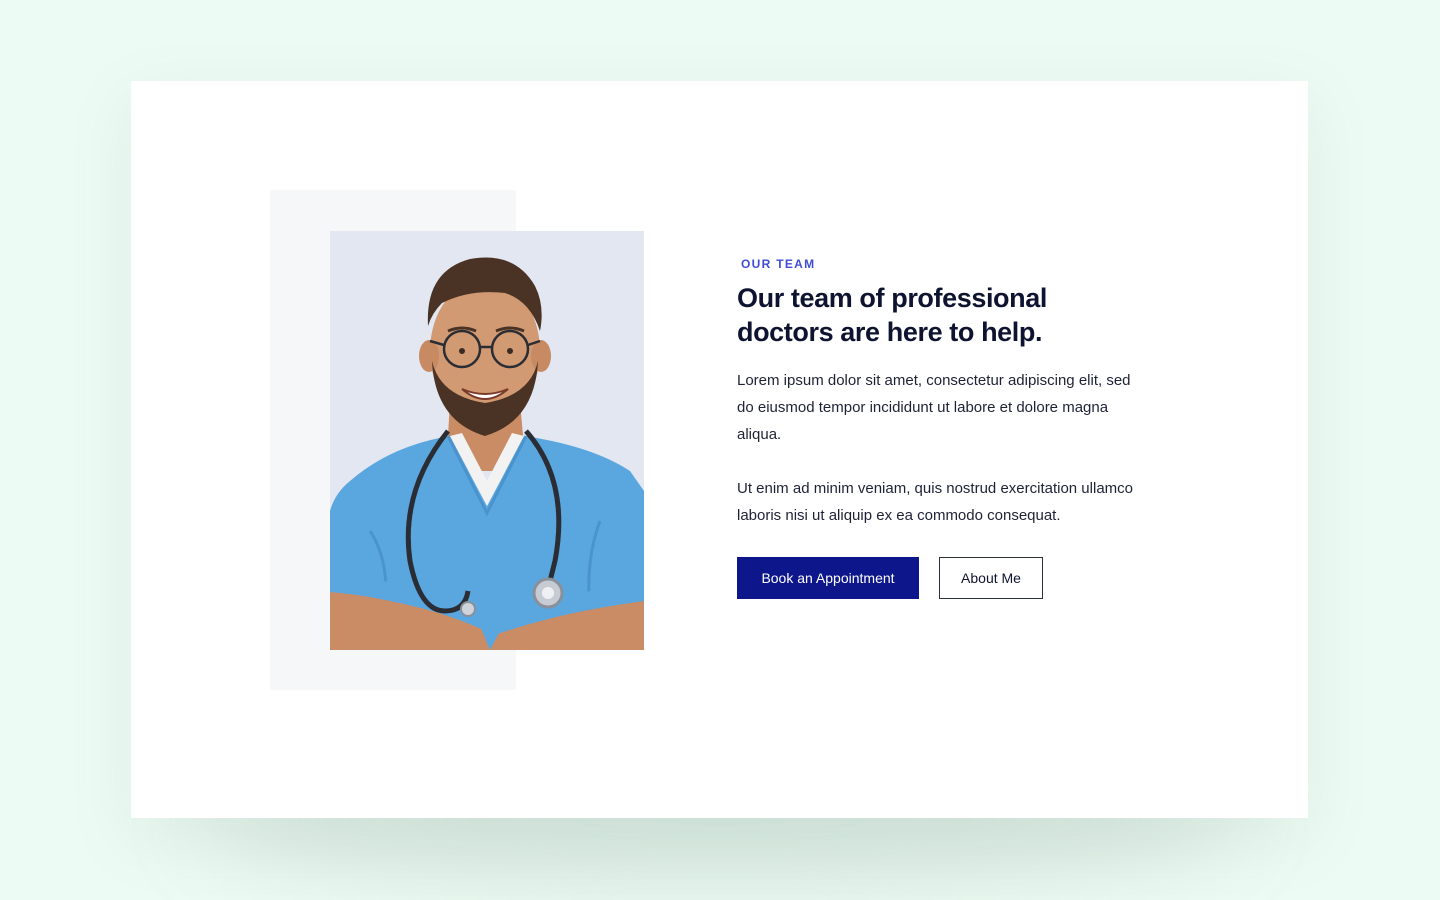 Image resolution: width=1440 pixels, height=900 pixels. Describe the element at coordinates (828, 578) in the screenshot. I see `book-appointment-button: Book an Appointment` at that location.